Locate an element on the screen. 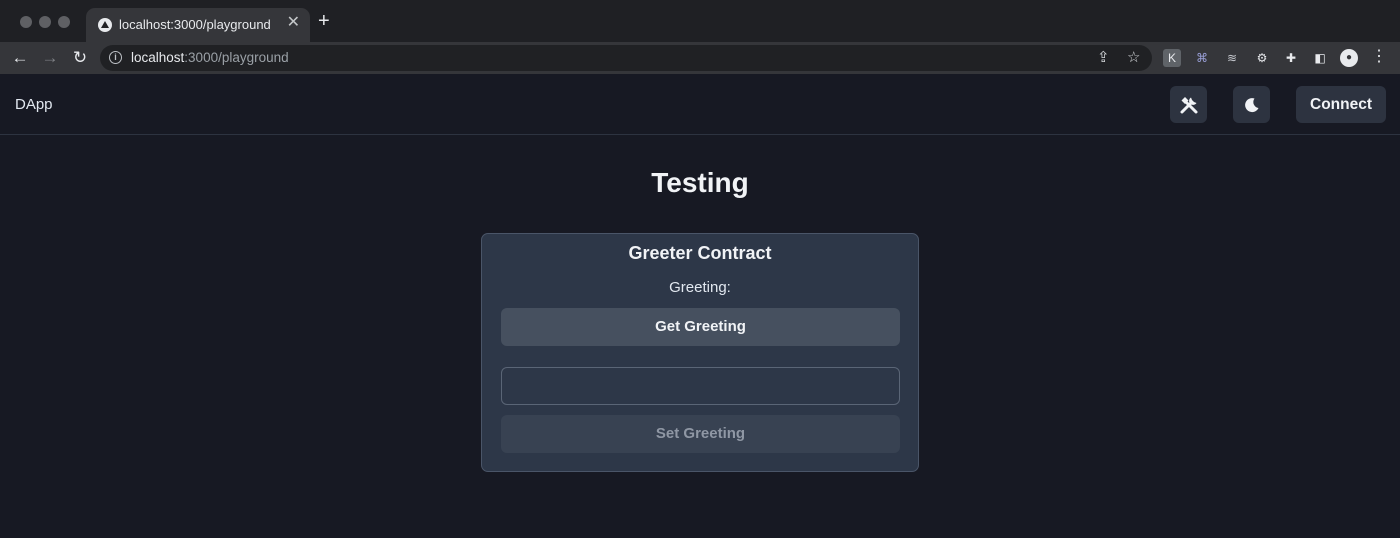 Image resolution: width=1400 pixels, height=538 pixels. forward-icon: → is located at coordinates (50, 58).